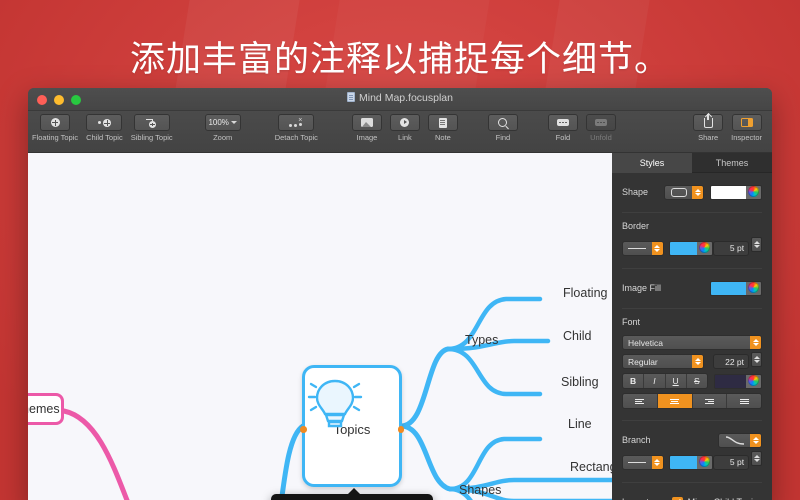 Image resolution: width=800 pixels, height=500 pixels. I want to click on share-button, so click(708, 122).